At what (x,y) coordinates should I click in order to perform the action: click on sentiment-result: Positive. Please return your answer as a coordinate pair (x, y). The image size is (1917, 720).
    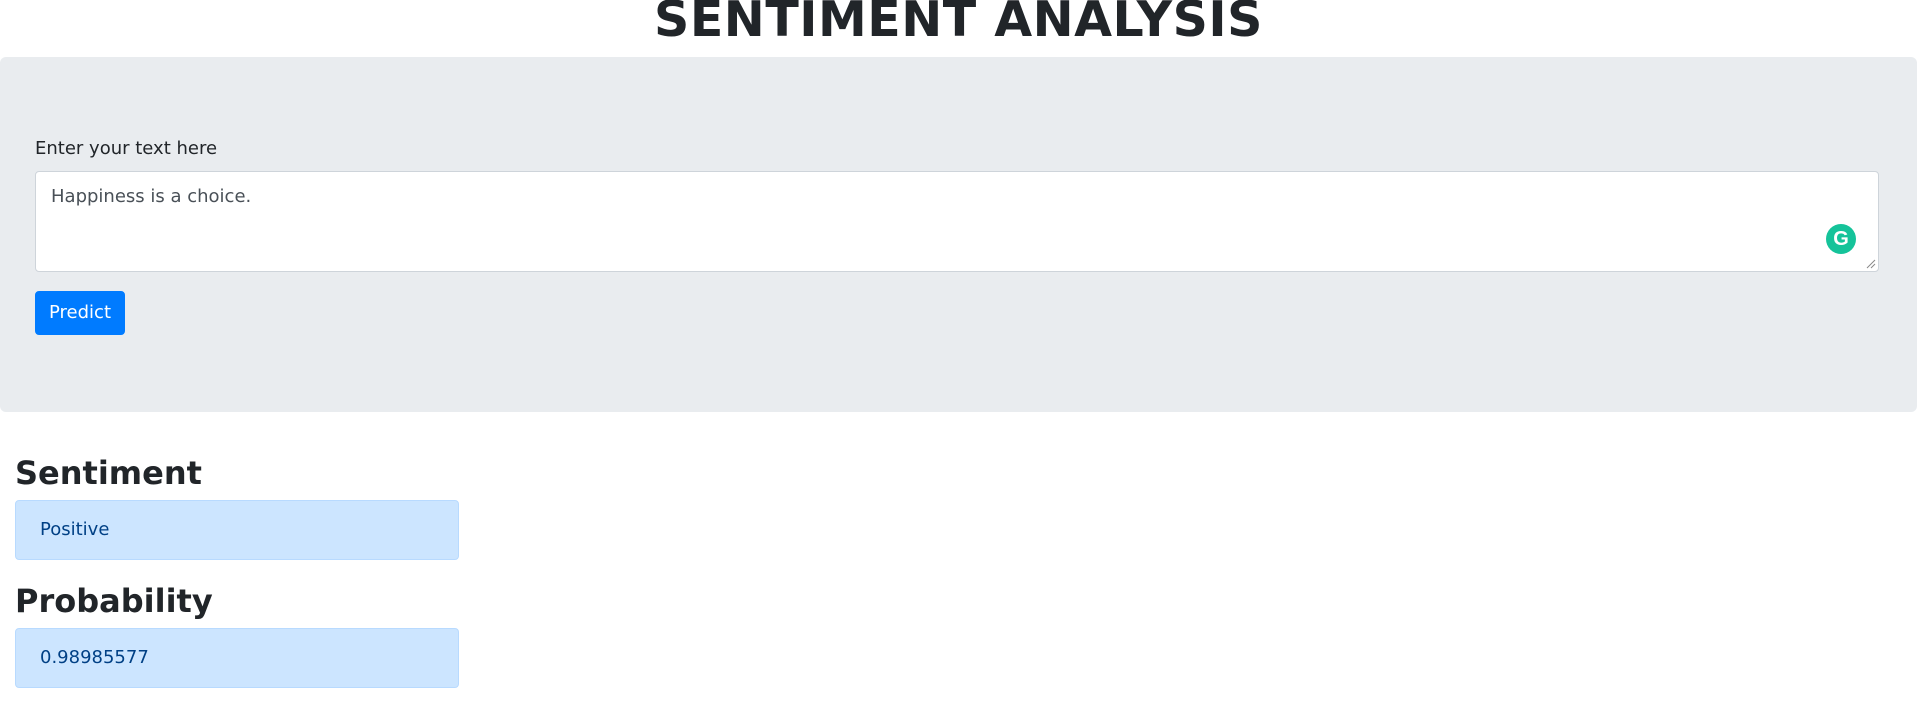
    Looking at the image, I should click on (237, 530).